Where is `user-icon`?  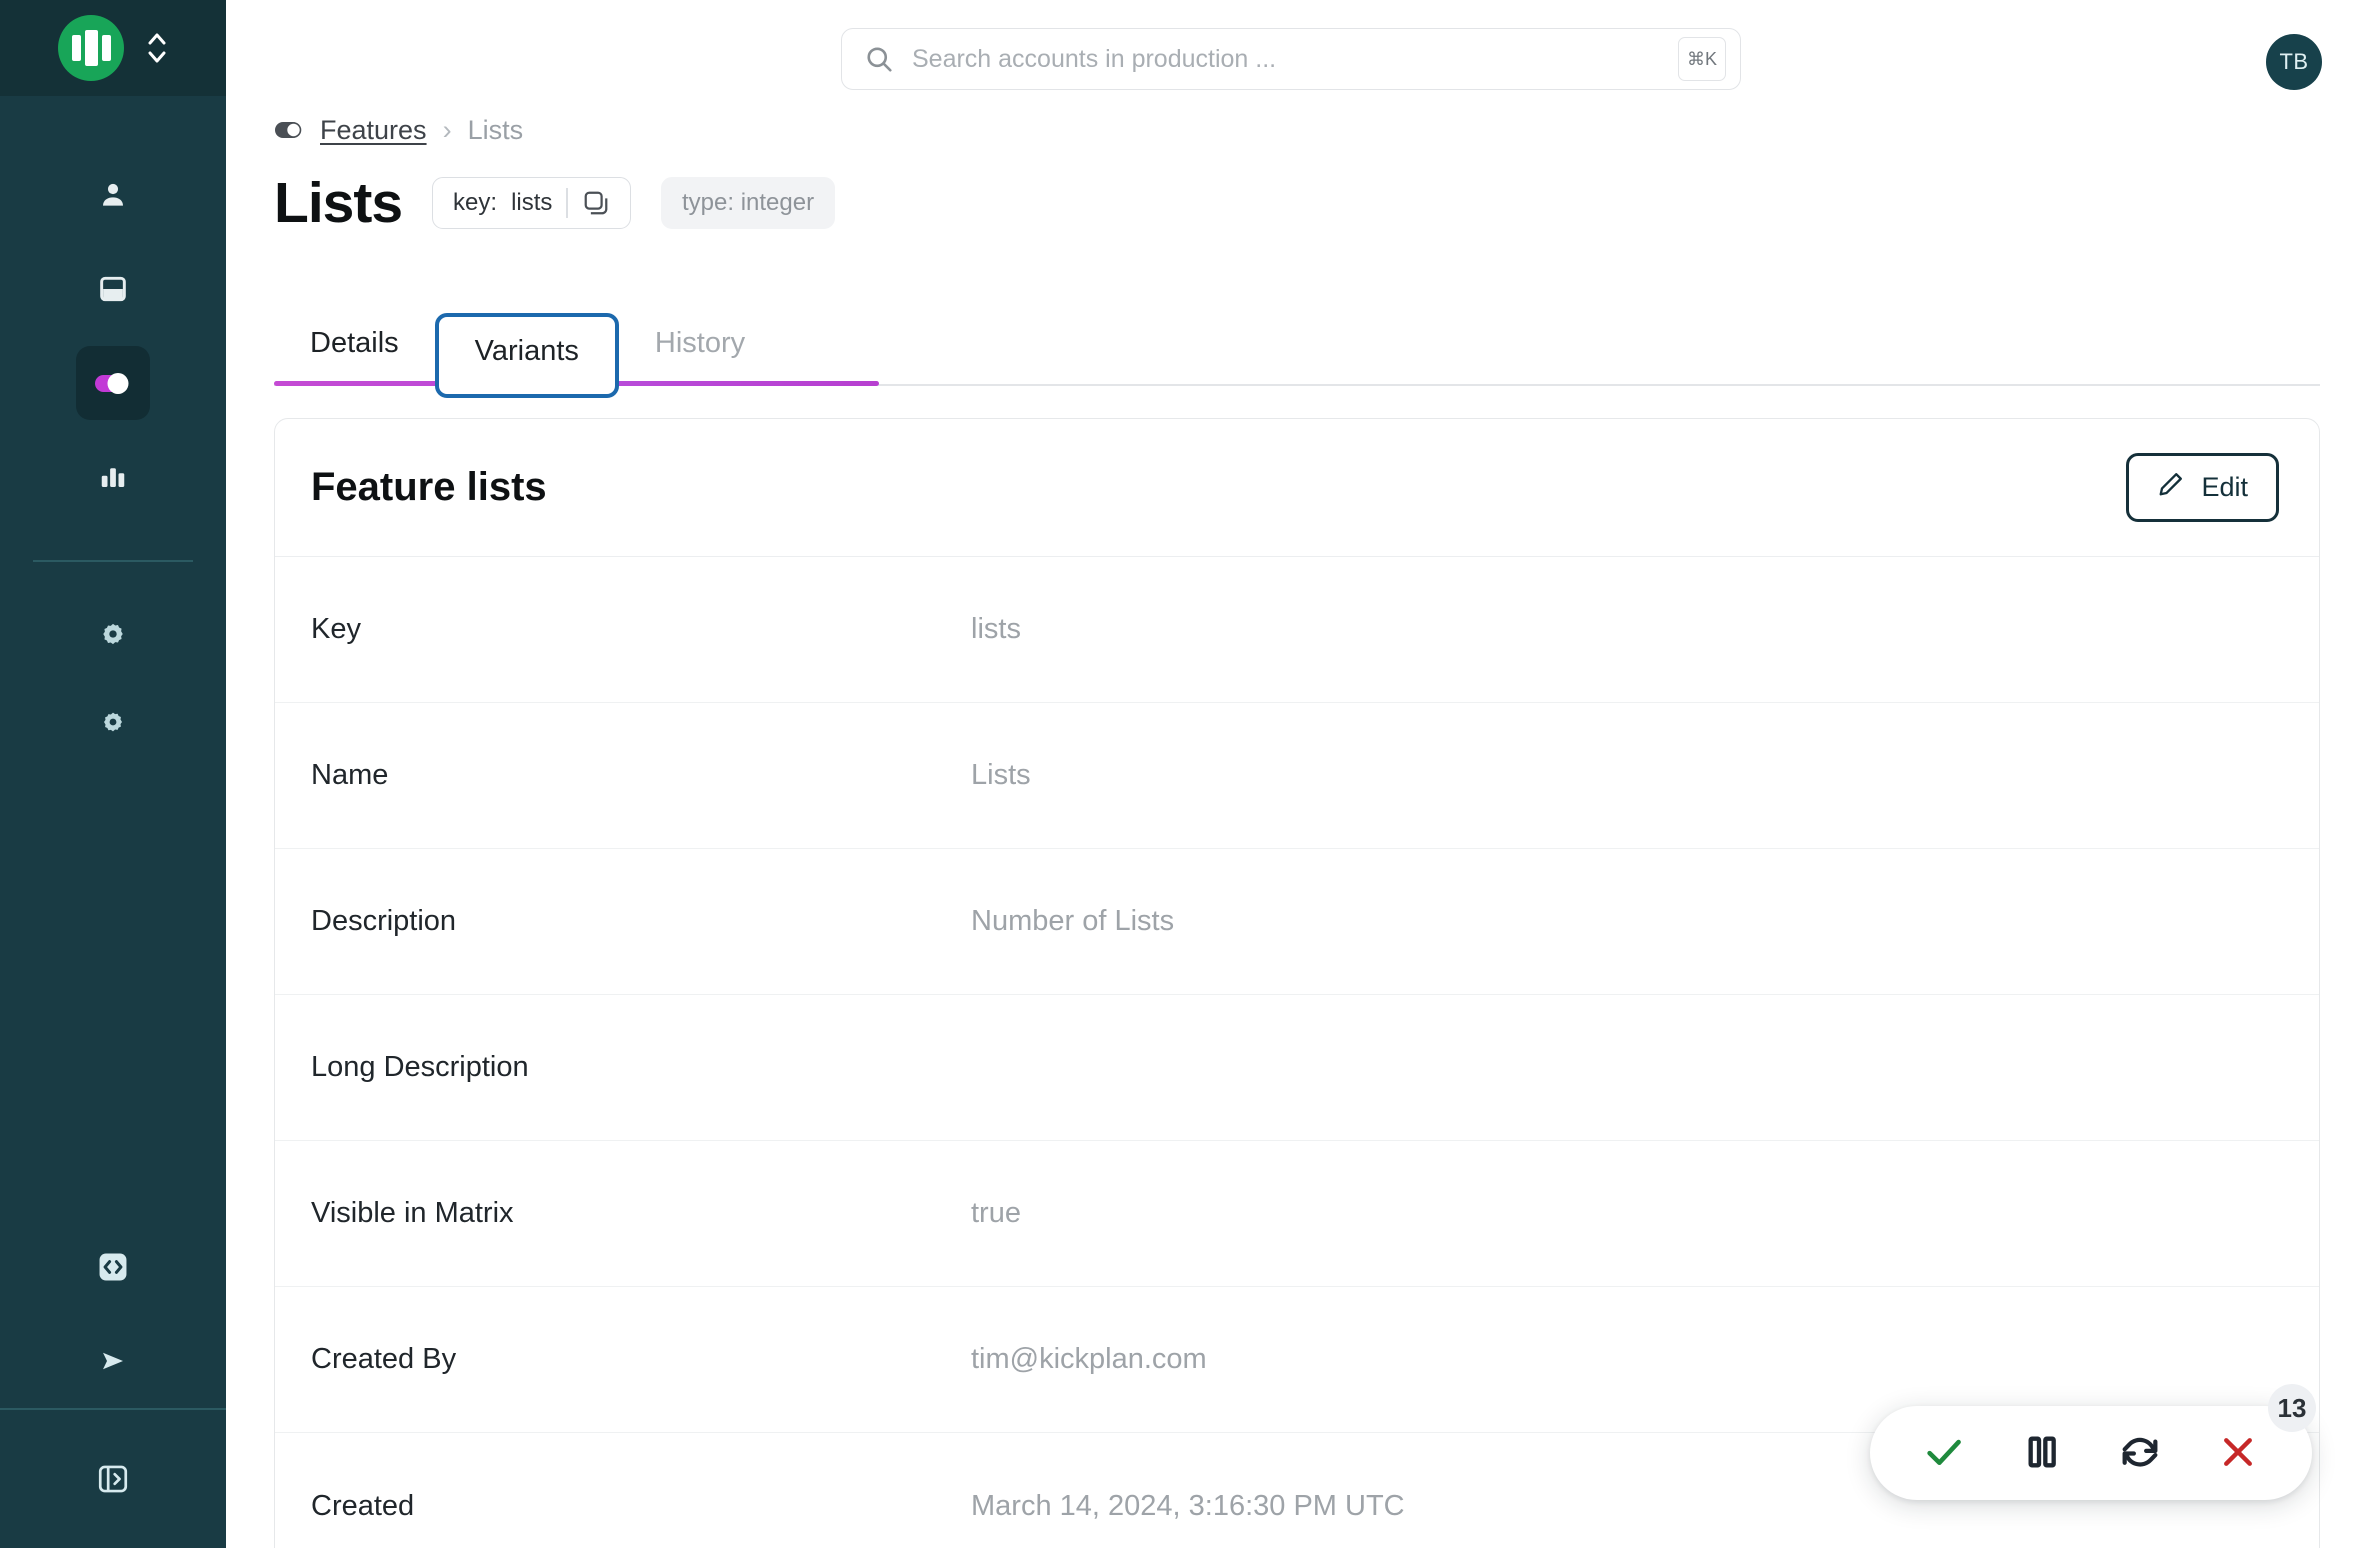 user-icon is located at coordinates (113, 195).